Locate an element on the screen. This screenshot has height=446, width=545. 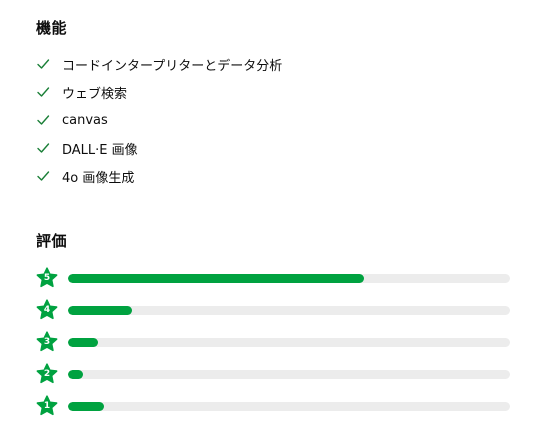
star-count-label: 5 is located at coordinates (47, 278).